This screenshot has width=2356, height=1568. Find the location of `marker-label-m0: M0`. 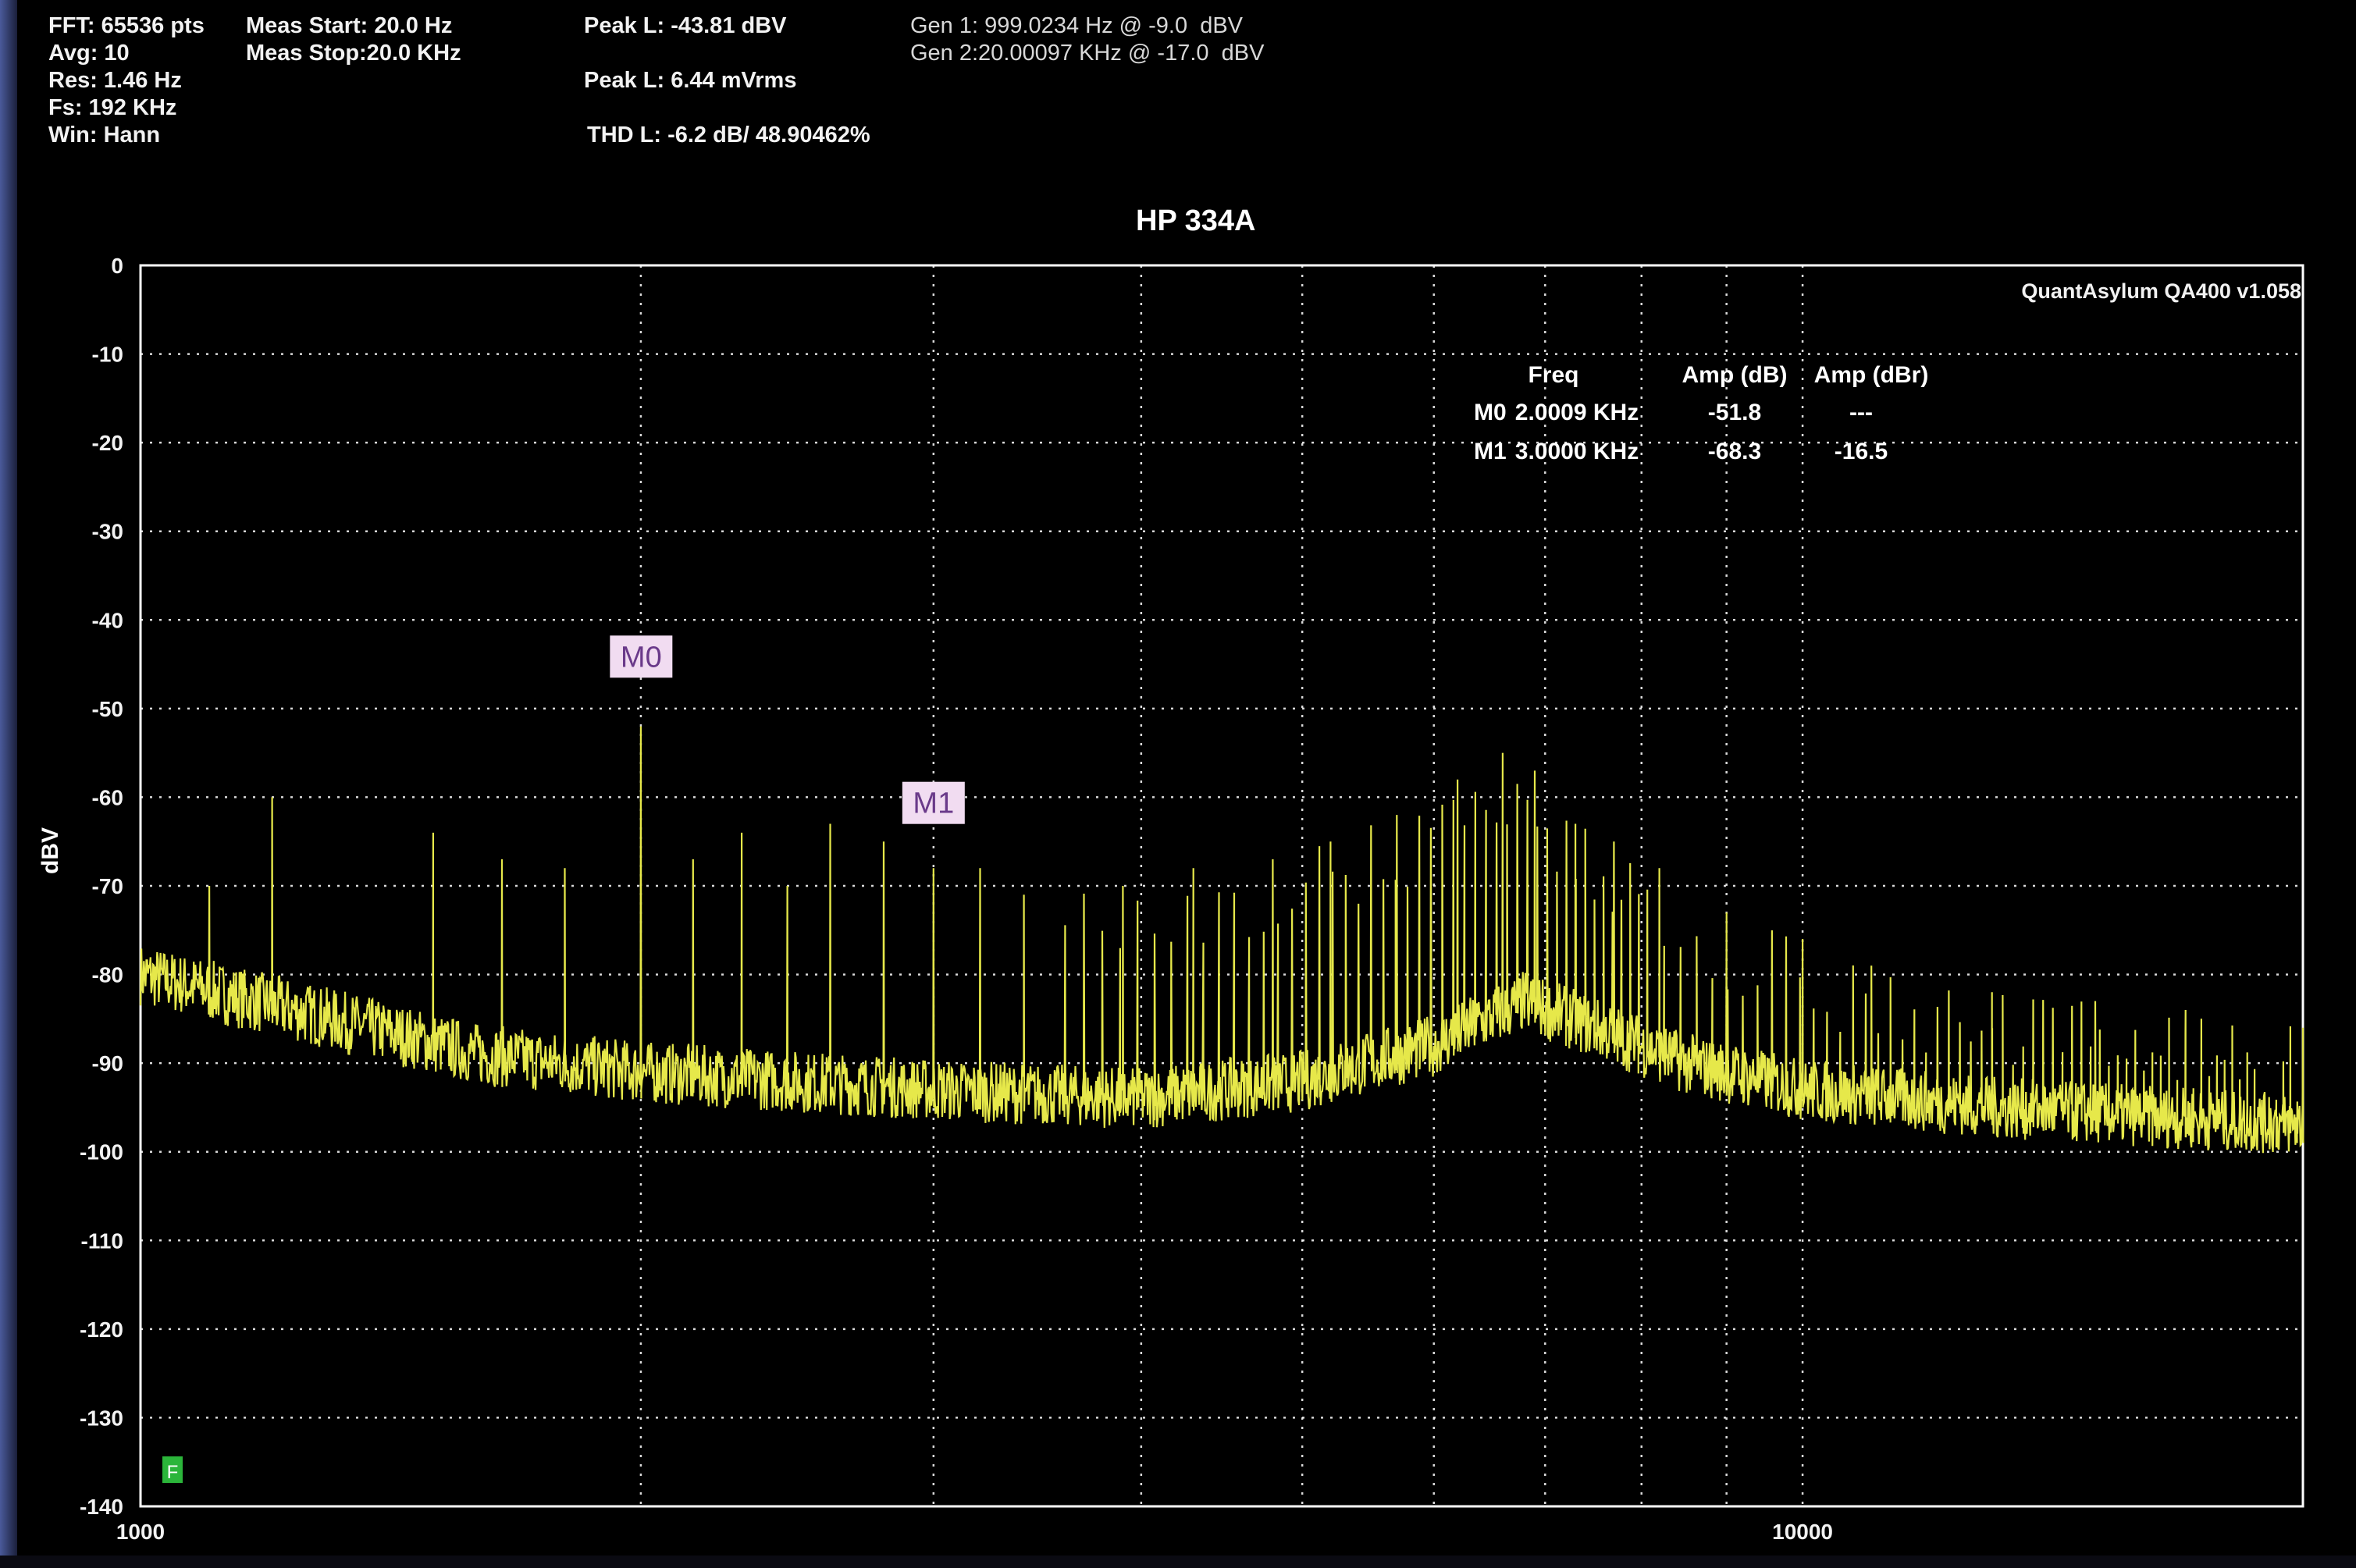

marker-label-m0: M0 is located at coordinates (641, 657).